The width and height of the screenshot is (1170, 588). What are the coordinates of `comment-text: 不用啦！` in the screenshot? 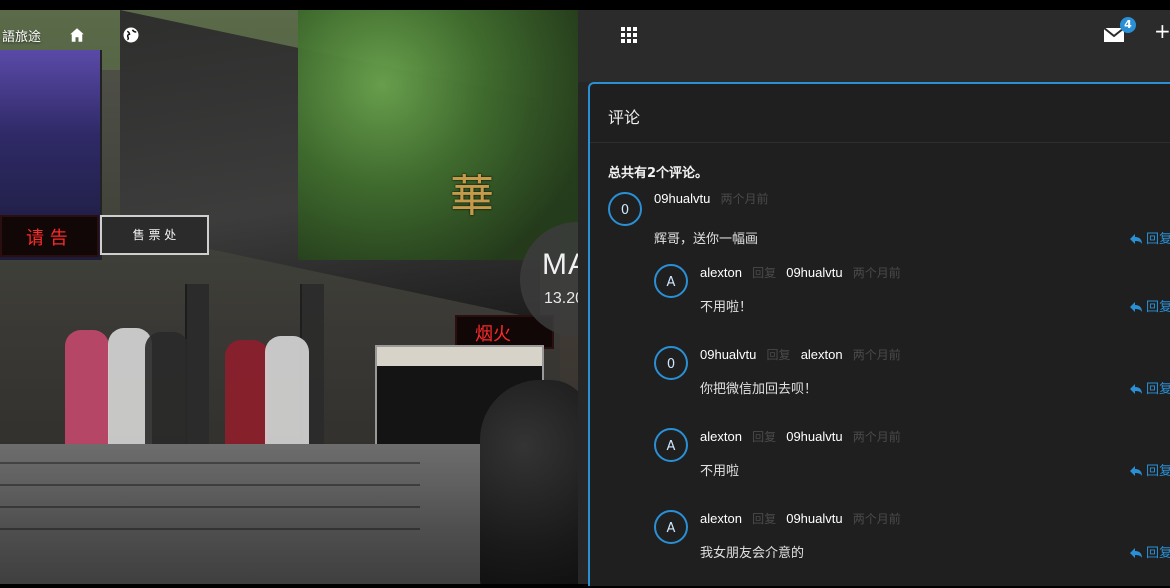 It's located at (726, 307).